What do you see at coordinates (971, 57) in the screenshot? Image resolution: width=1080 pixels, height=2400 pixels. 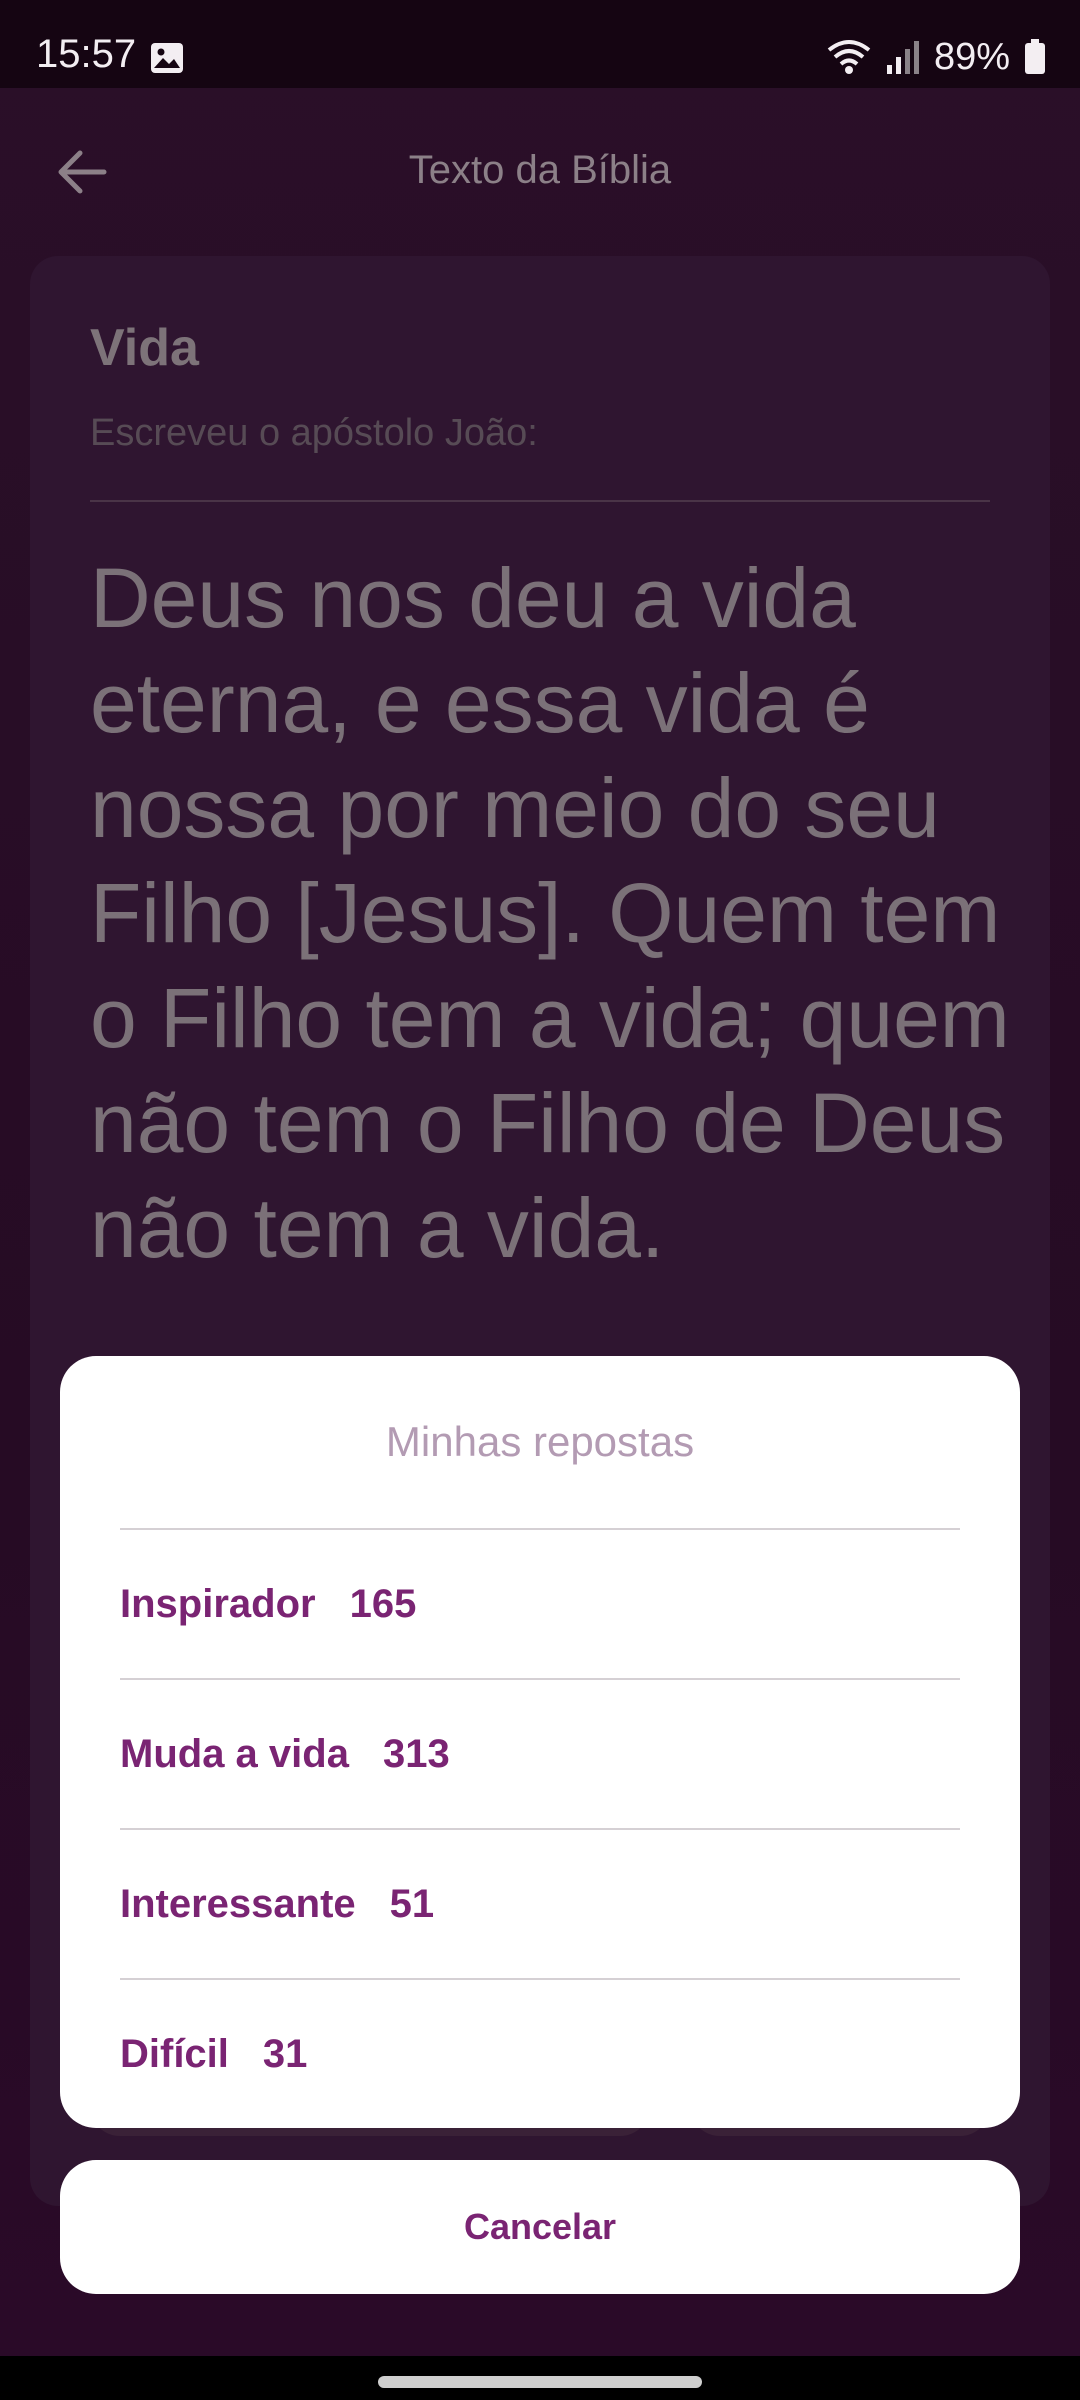 I see `battery-percent: 89%` at bounding box center [971, 57].